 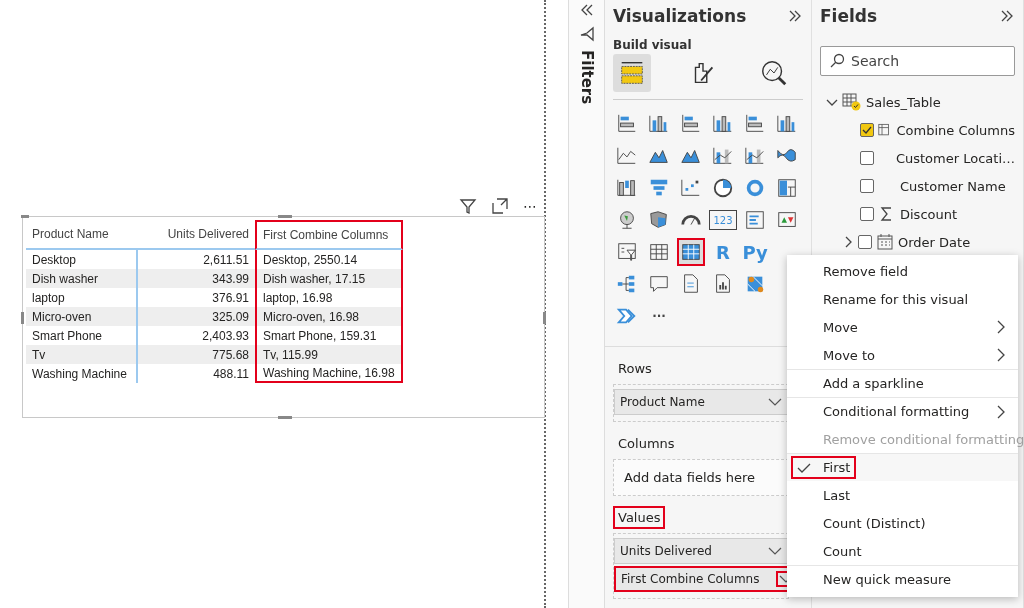 What do you see at coordinates (329, 335) in the screenshot?
I see `table-cell: Smart Phone, 159.31` at bounding box center [329, 335].